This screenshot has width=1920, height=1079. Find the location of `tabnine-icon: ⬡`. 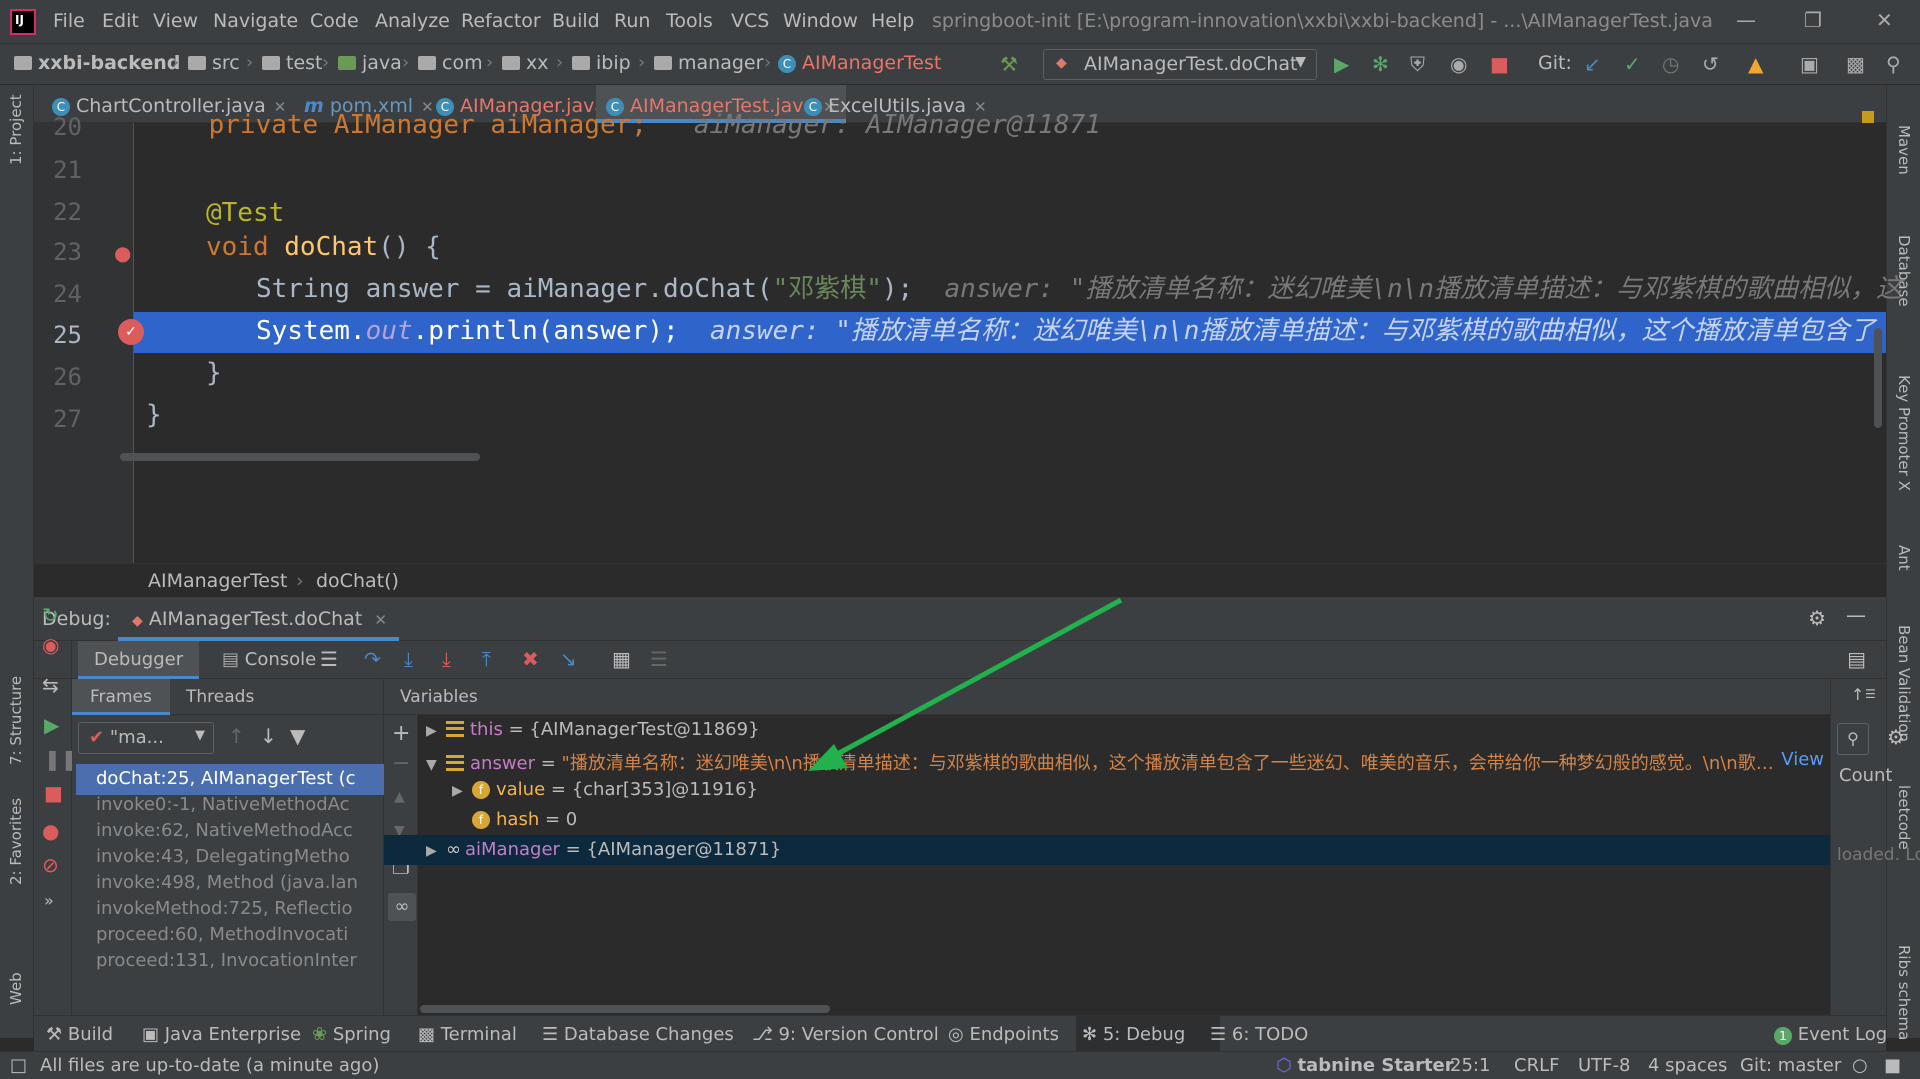

tabnine-icon: ⬡ is located at coordinates (1284, 1065).